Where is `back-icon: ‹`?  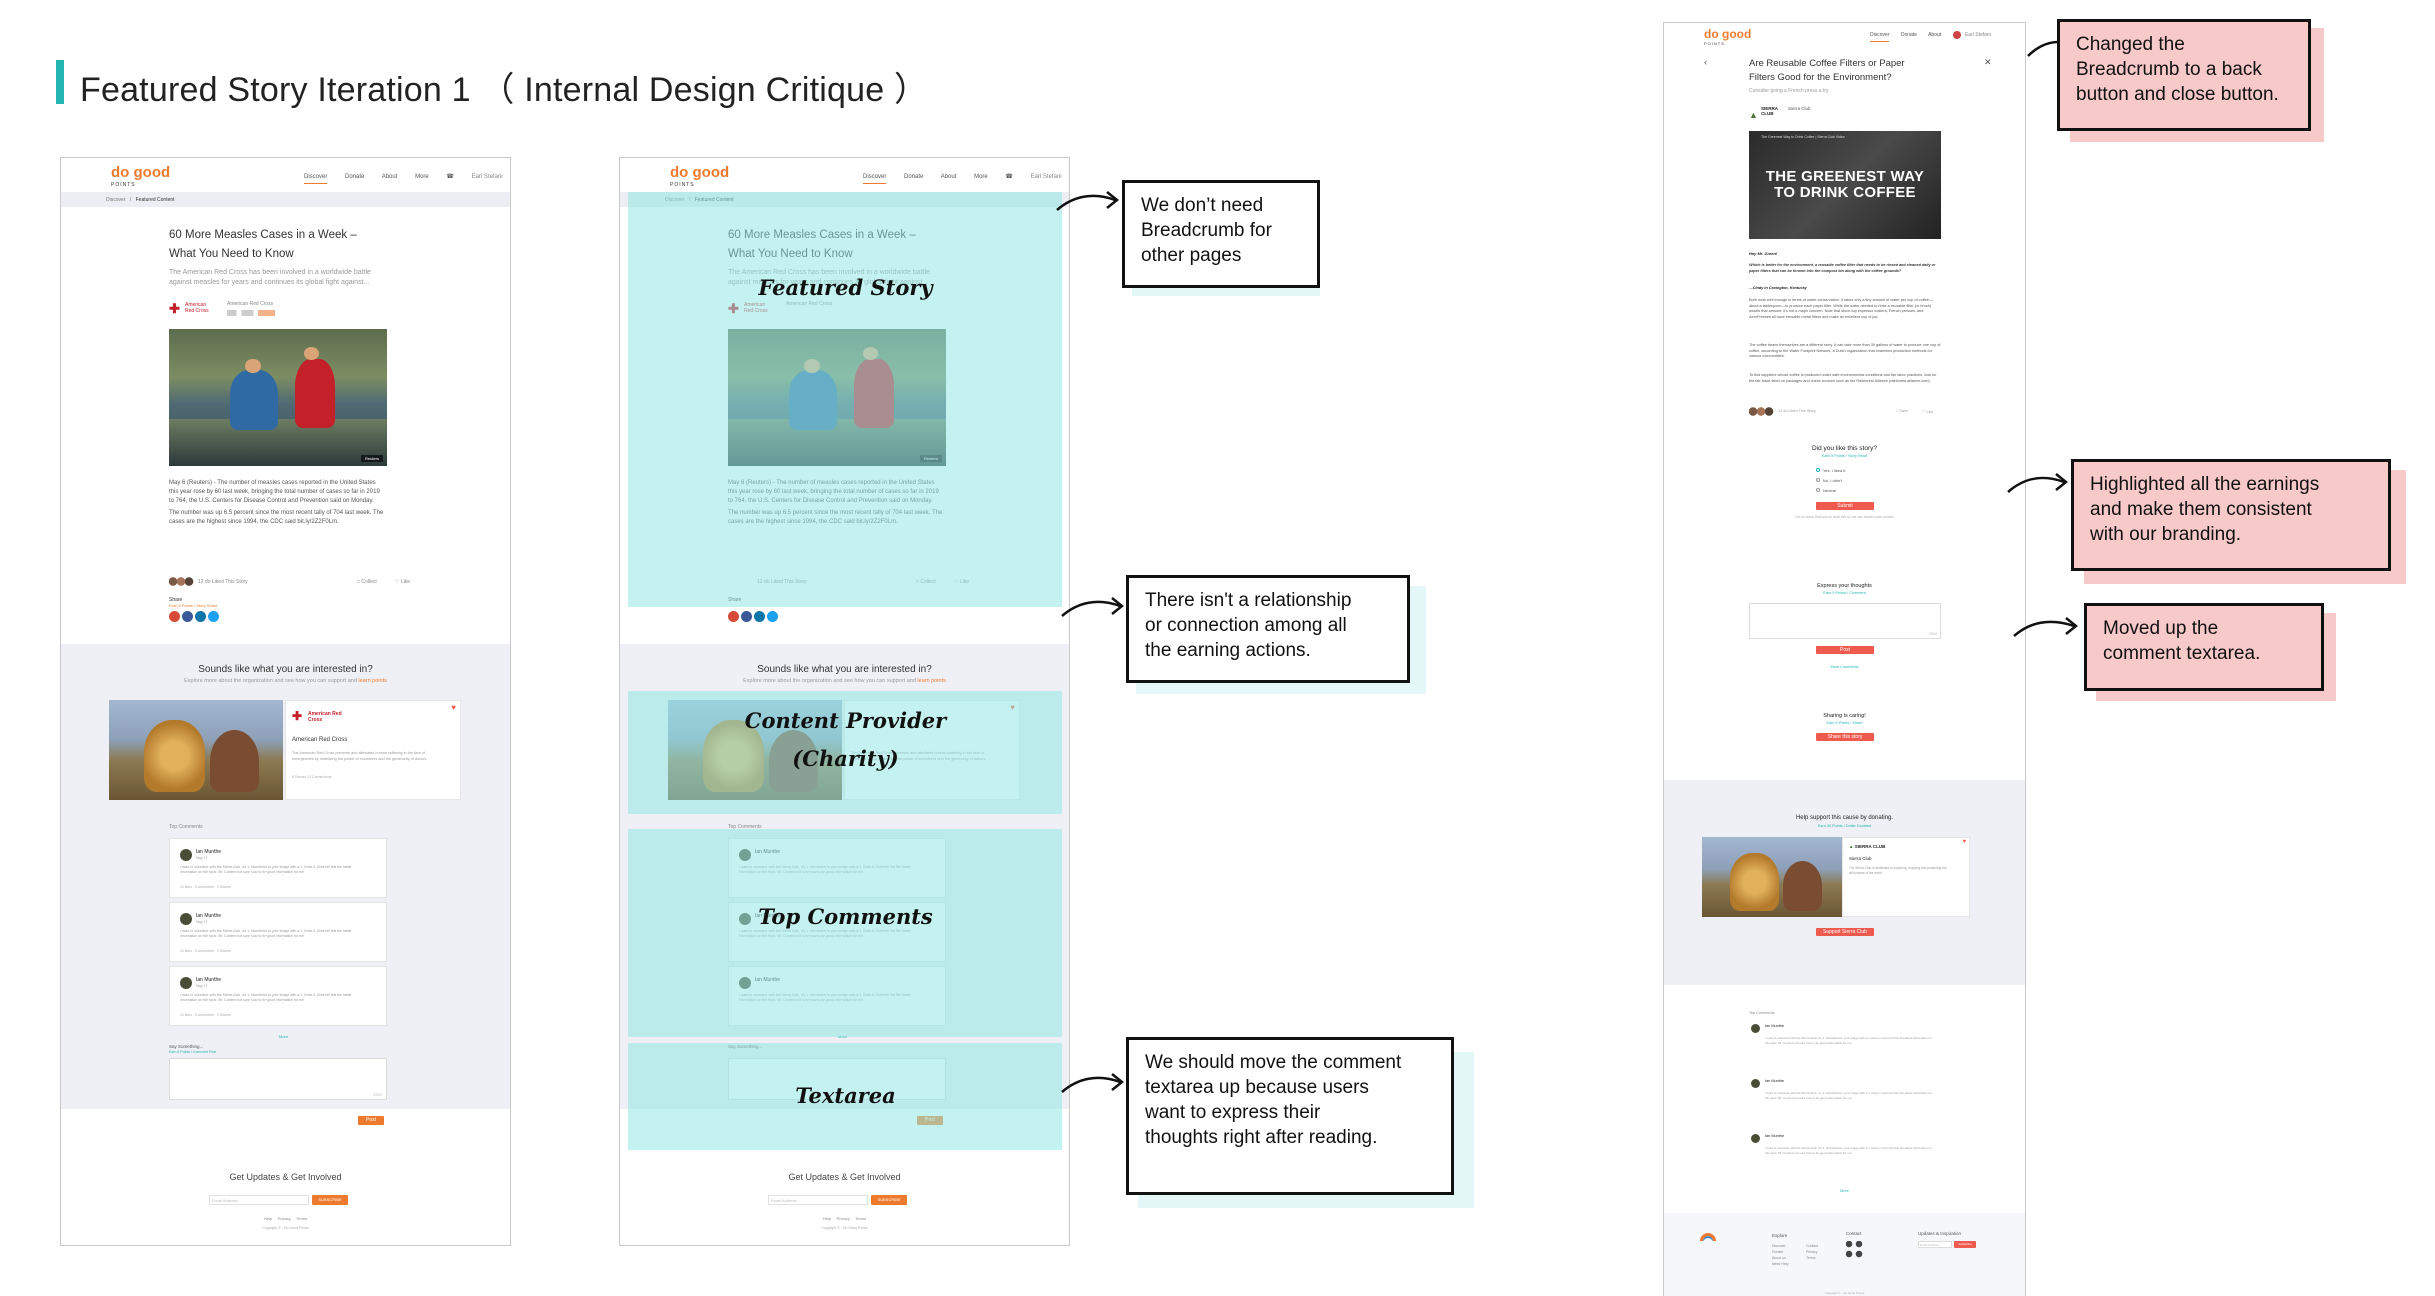 back-icon: ‹ is located at coordinates (1705, 62).